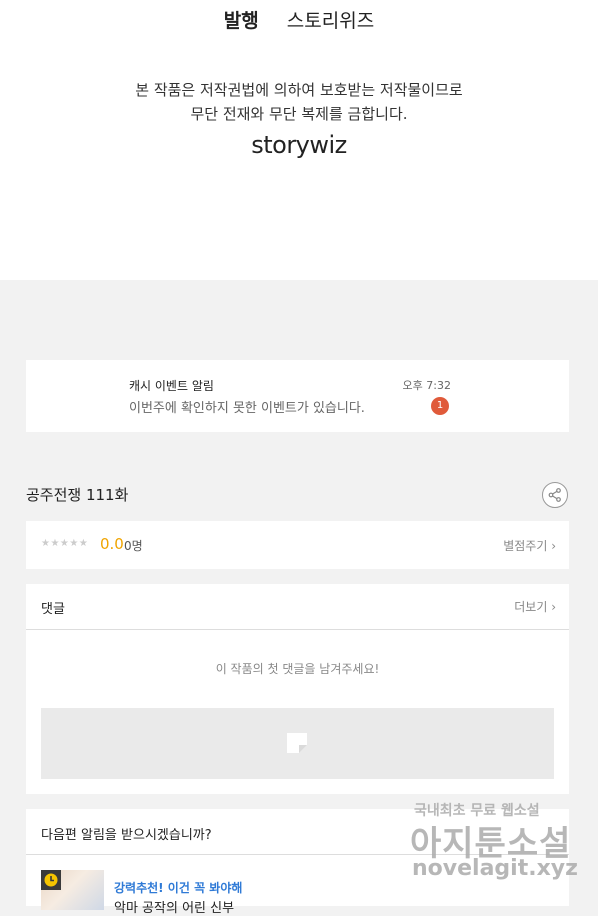 The image size is (598, 916). What do you see at coordinates (297, 545) in the screenshot?
I see `rating-bar: ★★★★★ 0.0 0명 별점주기 ›` at bounding box center [297, 545].